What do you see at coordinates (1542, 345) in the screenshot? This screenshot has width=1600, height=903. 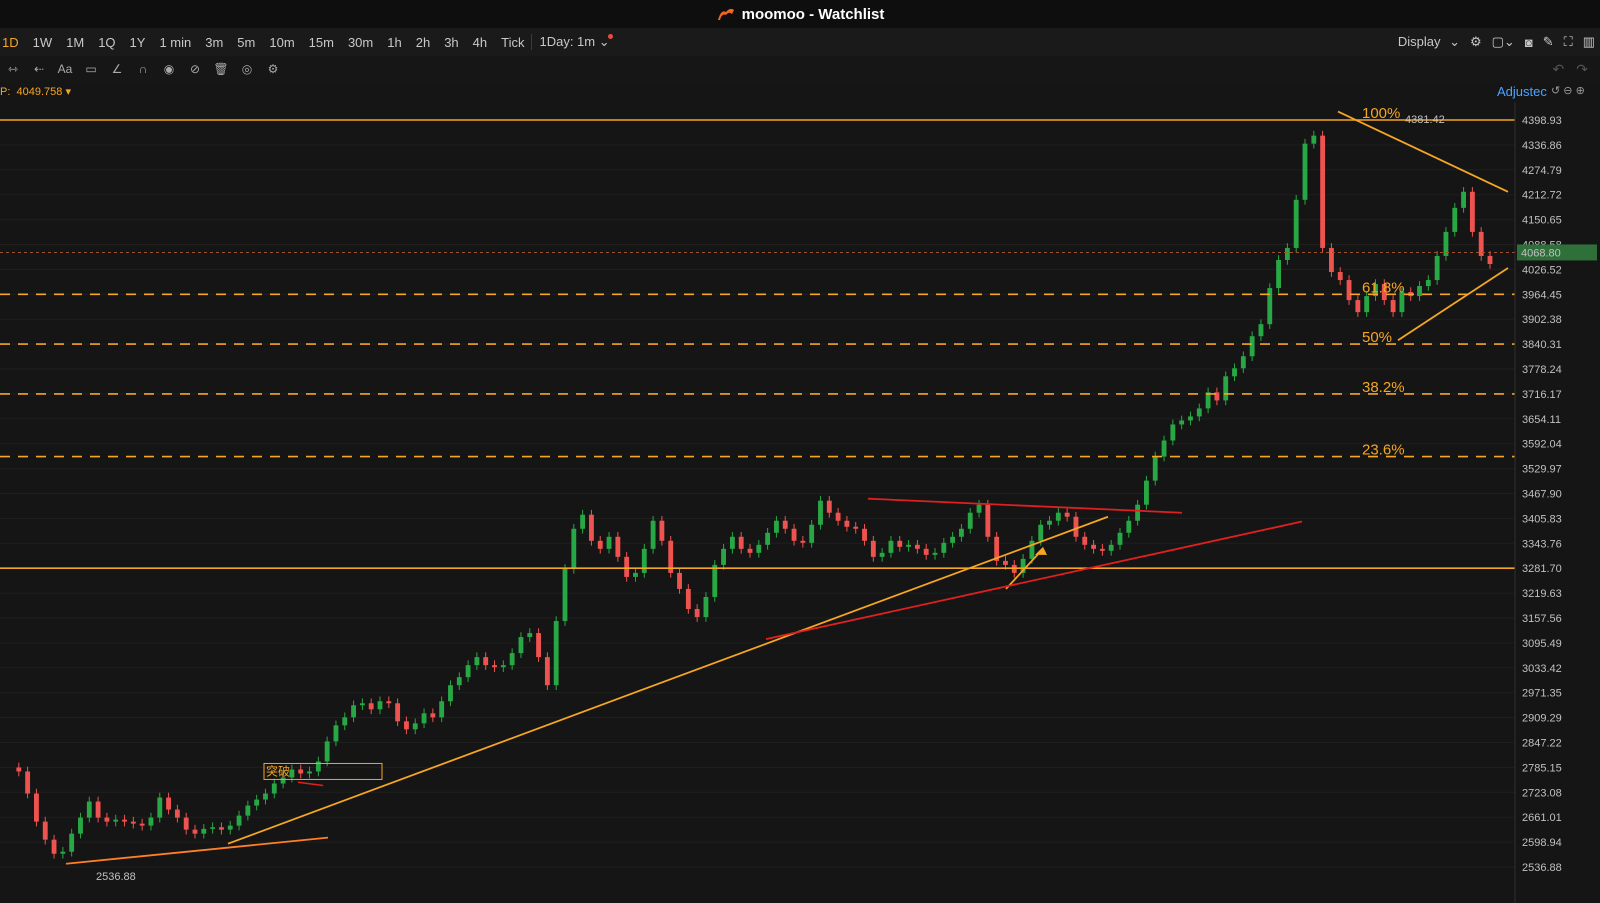 I see `price-tick-label: 3840.31` at bounding box center [1542, 345].